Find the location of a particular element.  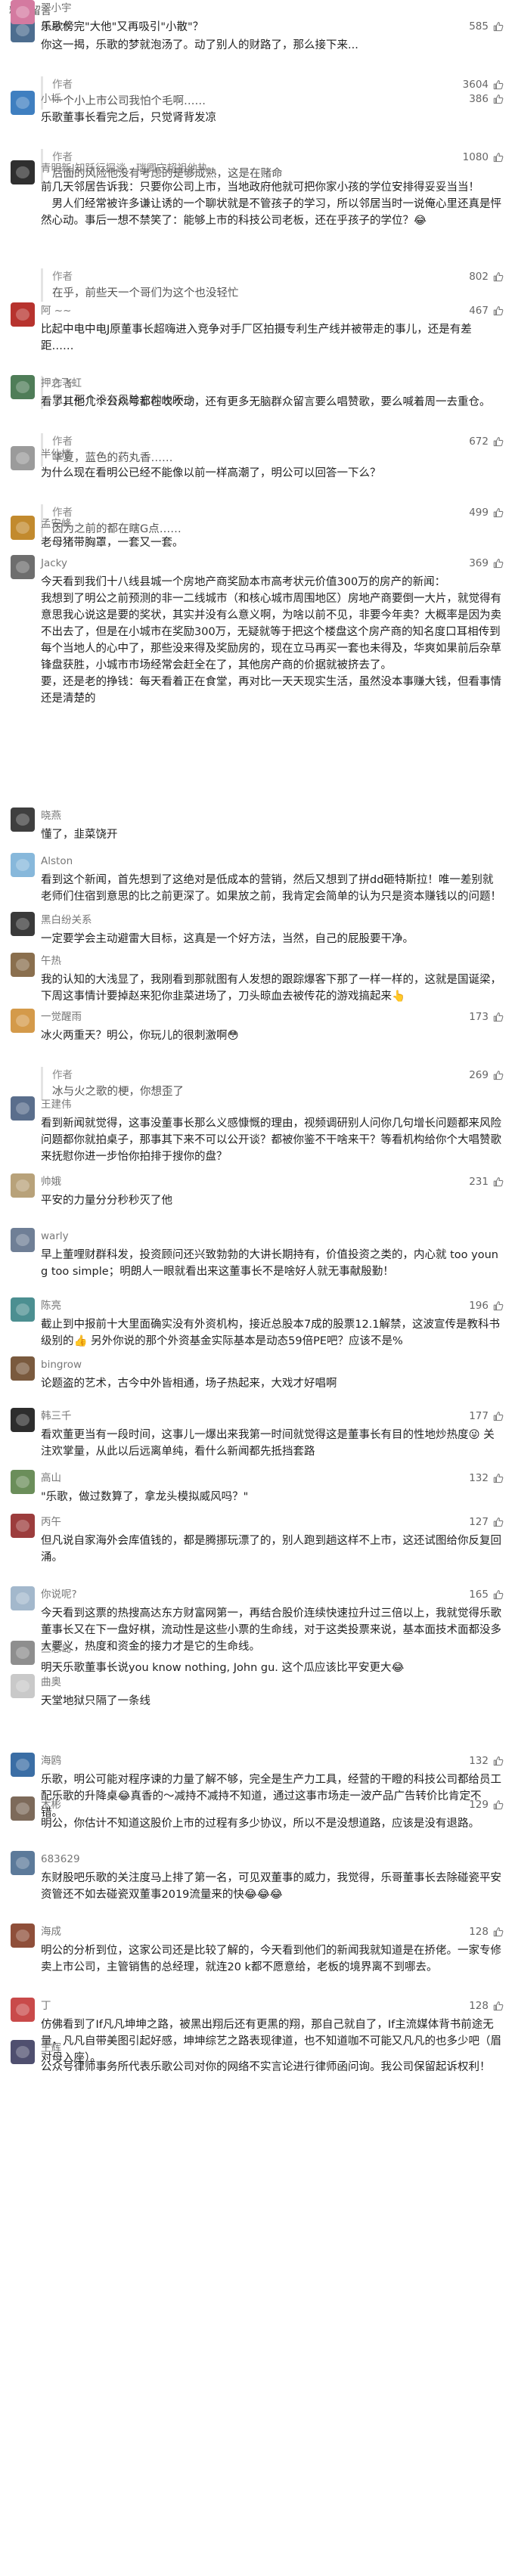

commenter-name: 阿 ~~ is located at coordinates (56, 310).